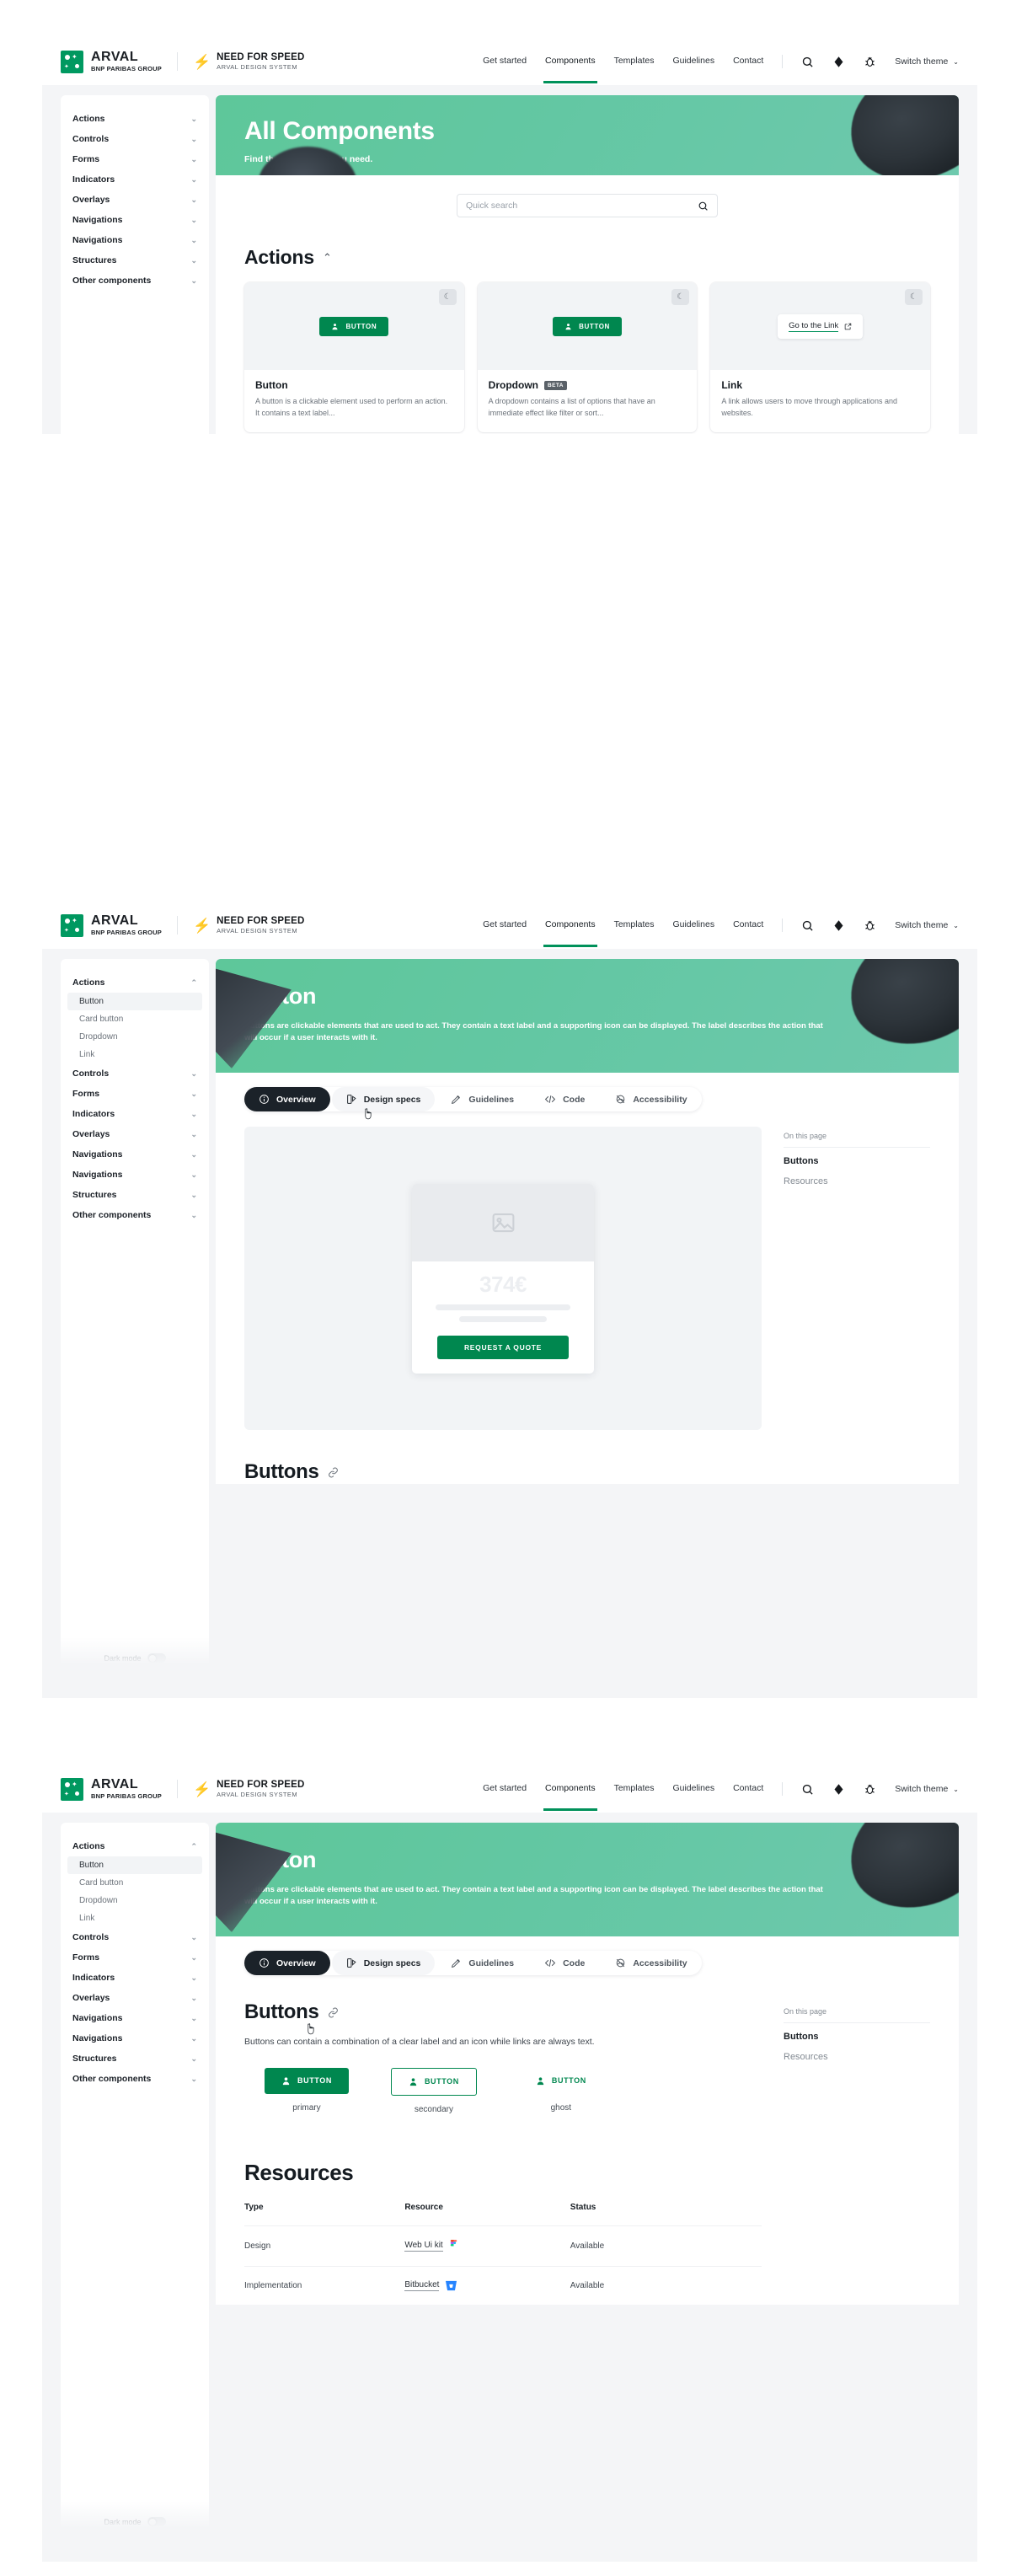 Image resolution: width=1011 pixels, height=2576 pixels. Describe the element at coordinates (135, 159) in the screenshot. I see `sidebar-group-forms: Forms ⌄` at that location.